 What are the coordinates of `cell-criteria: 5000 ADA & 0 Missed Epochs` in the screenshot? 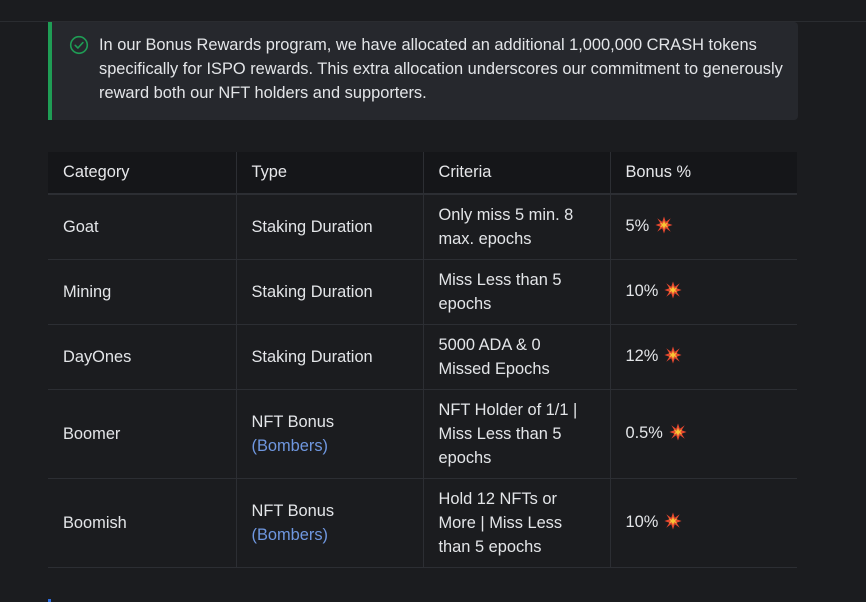 It's located at (516, 357).